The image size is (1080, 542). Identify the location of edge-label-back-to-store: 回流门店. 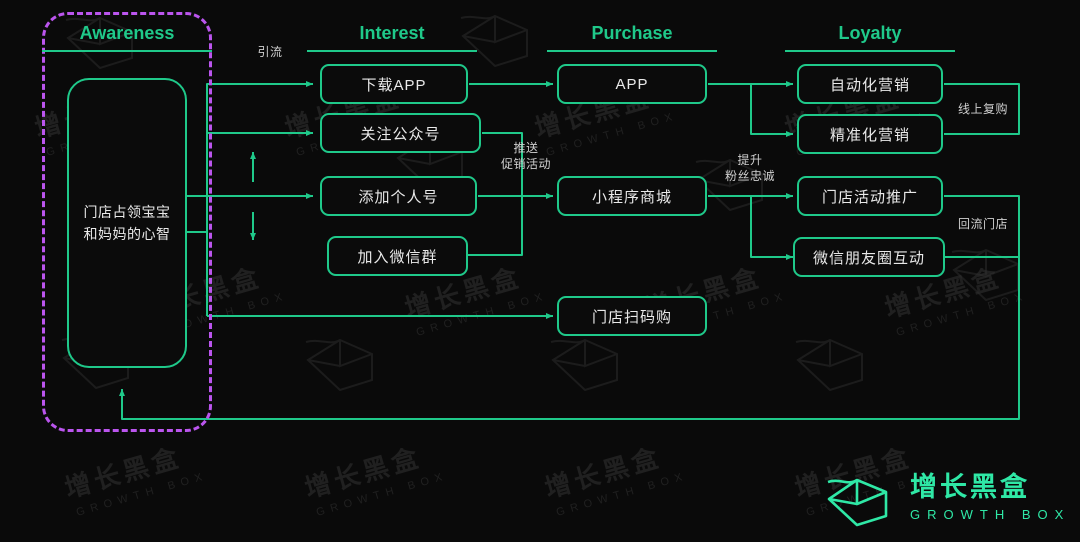
(983, 224).